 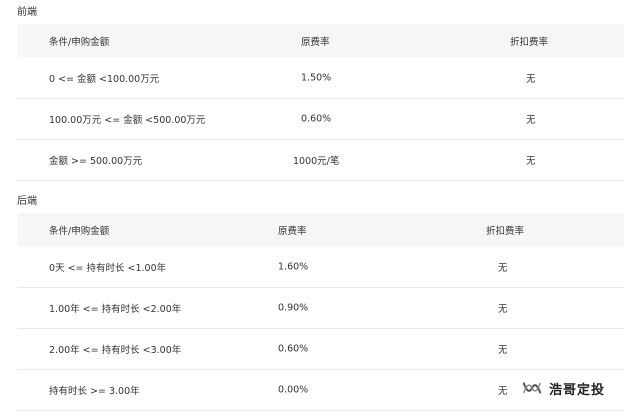 What do you see at coordinates (293, 308) in the screenshot?
I see `row-original-rate: 0.90%` at bounding box center [293, 308].